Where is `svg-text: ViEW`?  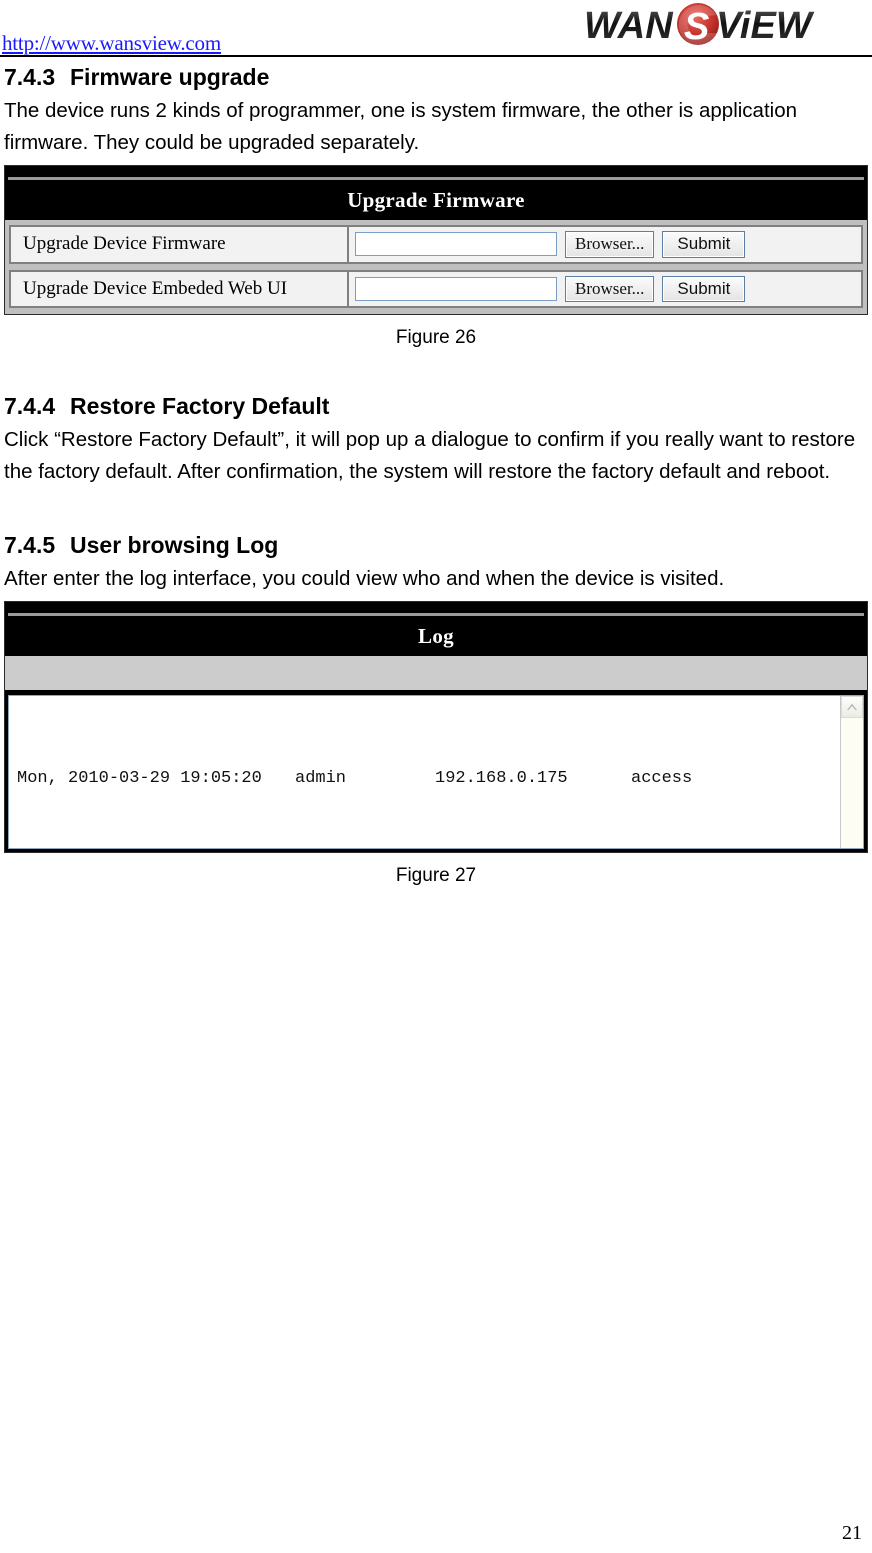 svg-text: ViEW is located at coordinates (765, 26).